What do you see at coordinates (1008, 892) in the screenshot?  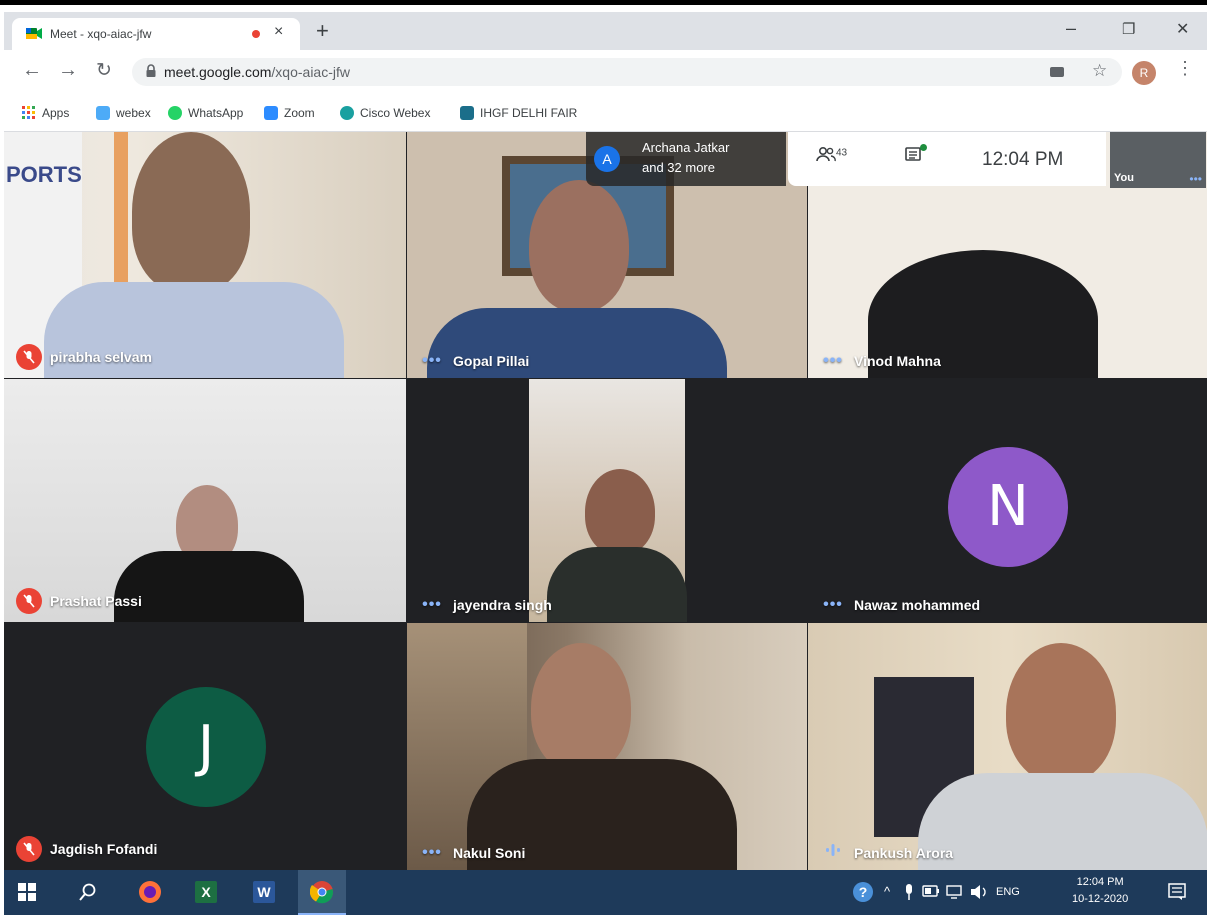 I see `language-indicator: ENG` at bounding box center [1008, 892].